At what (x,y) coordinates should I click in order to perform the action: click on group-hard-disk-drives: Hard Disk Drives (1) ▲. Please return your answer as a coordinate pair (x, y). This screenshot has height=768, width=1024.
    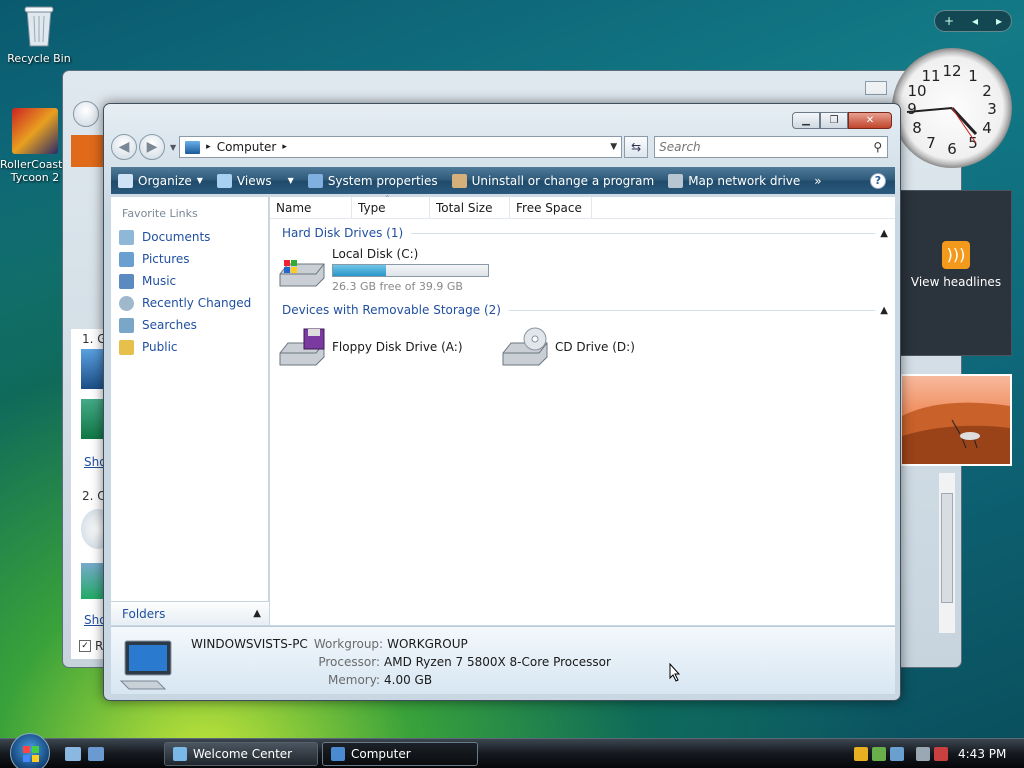
    Looking at the image, I should click on (582, 233).